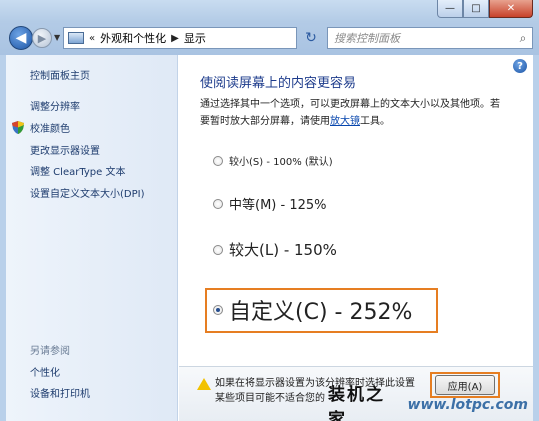  What do you see at coordinates (218, 203) in the screenshot?
I see `radio-medium` at bounding box center [218, 203].